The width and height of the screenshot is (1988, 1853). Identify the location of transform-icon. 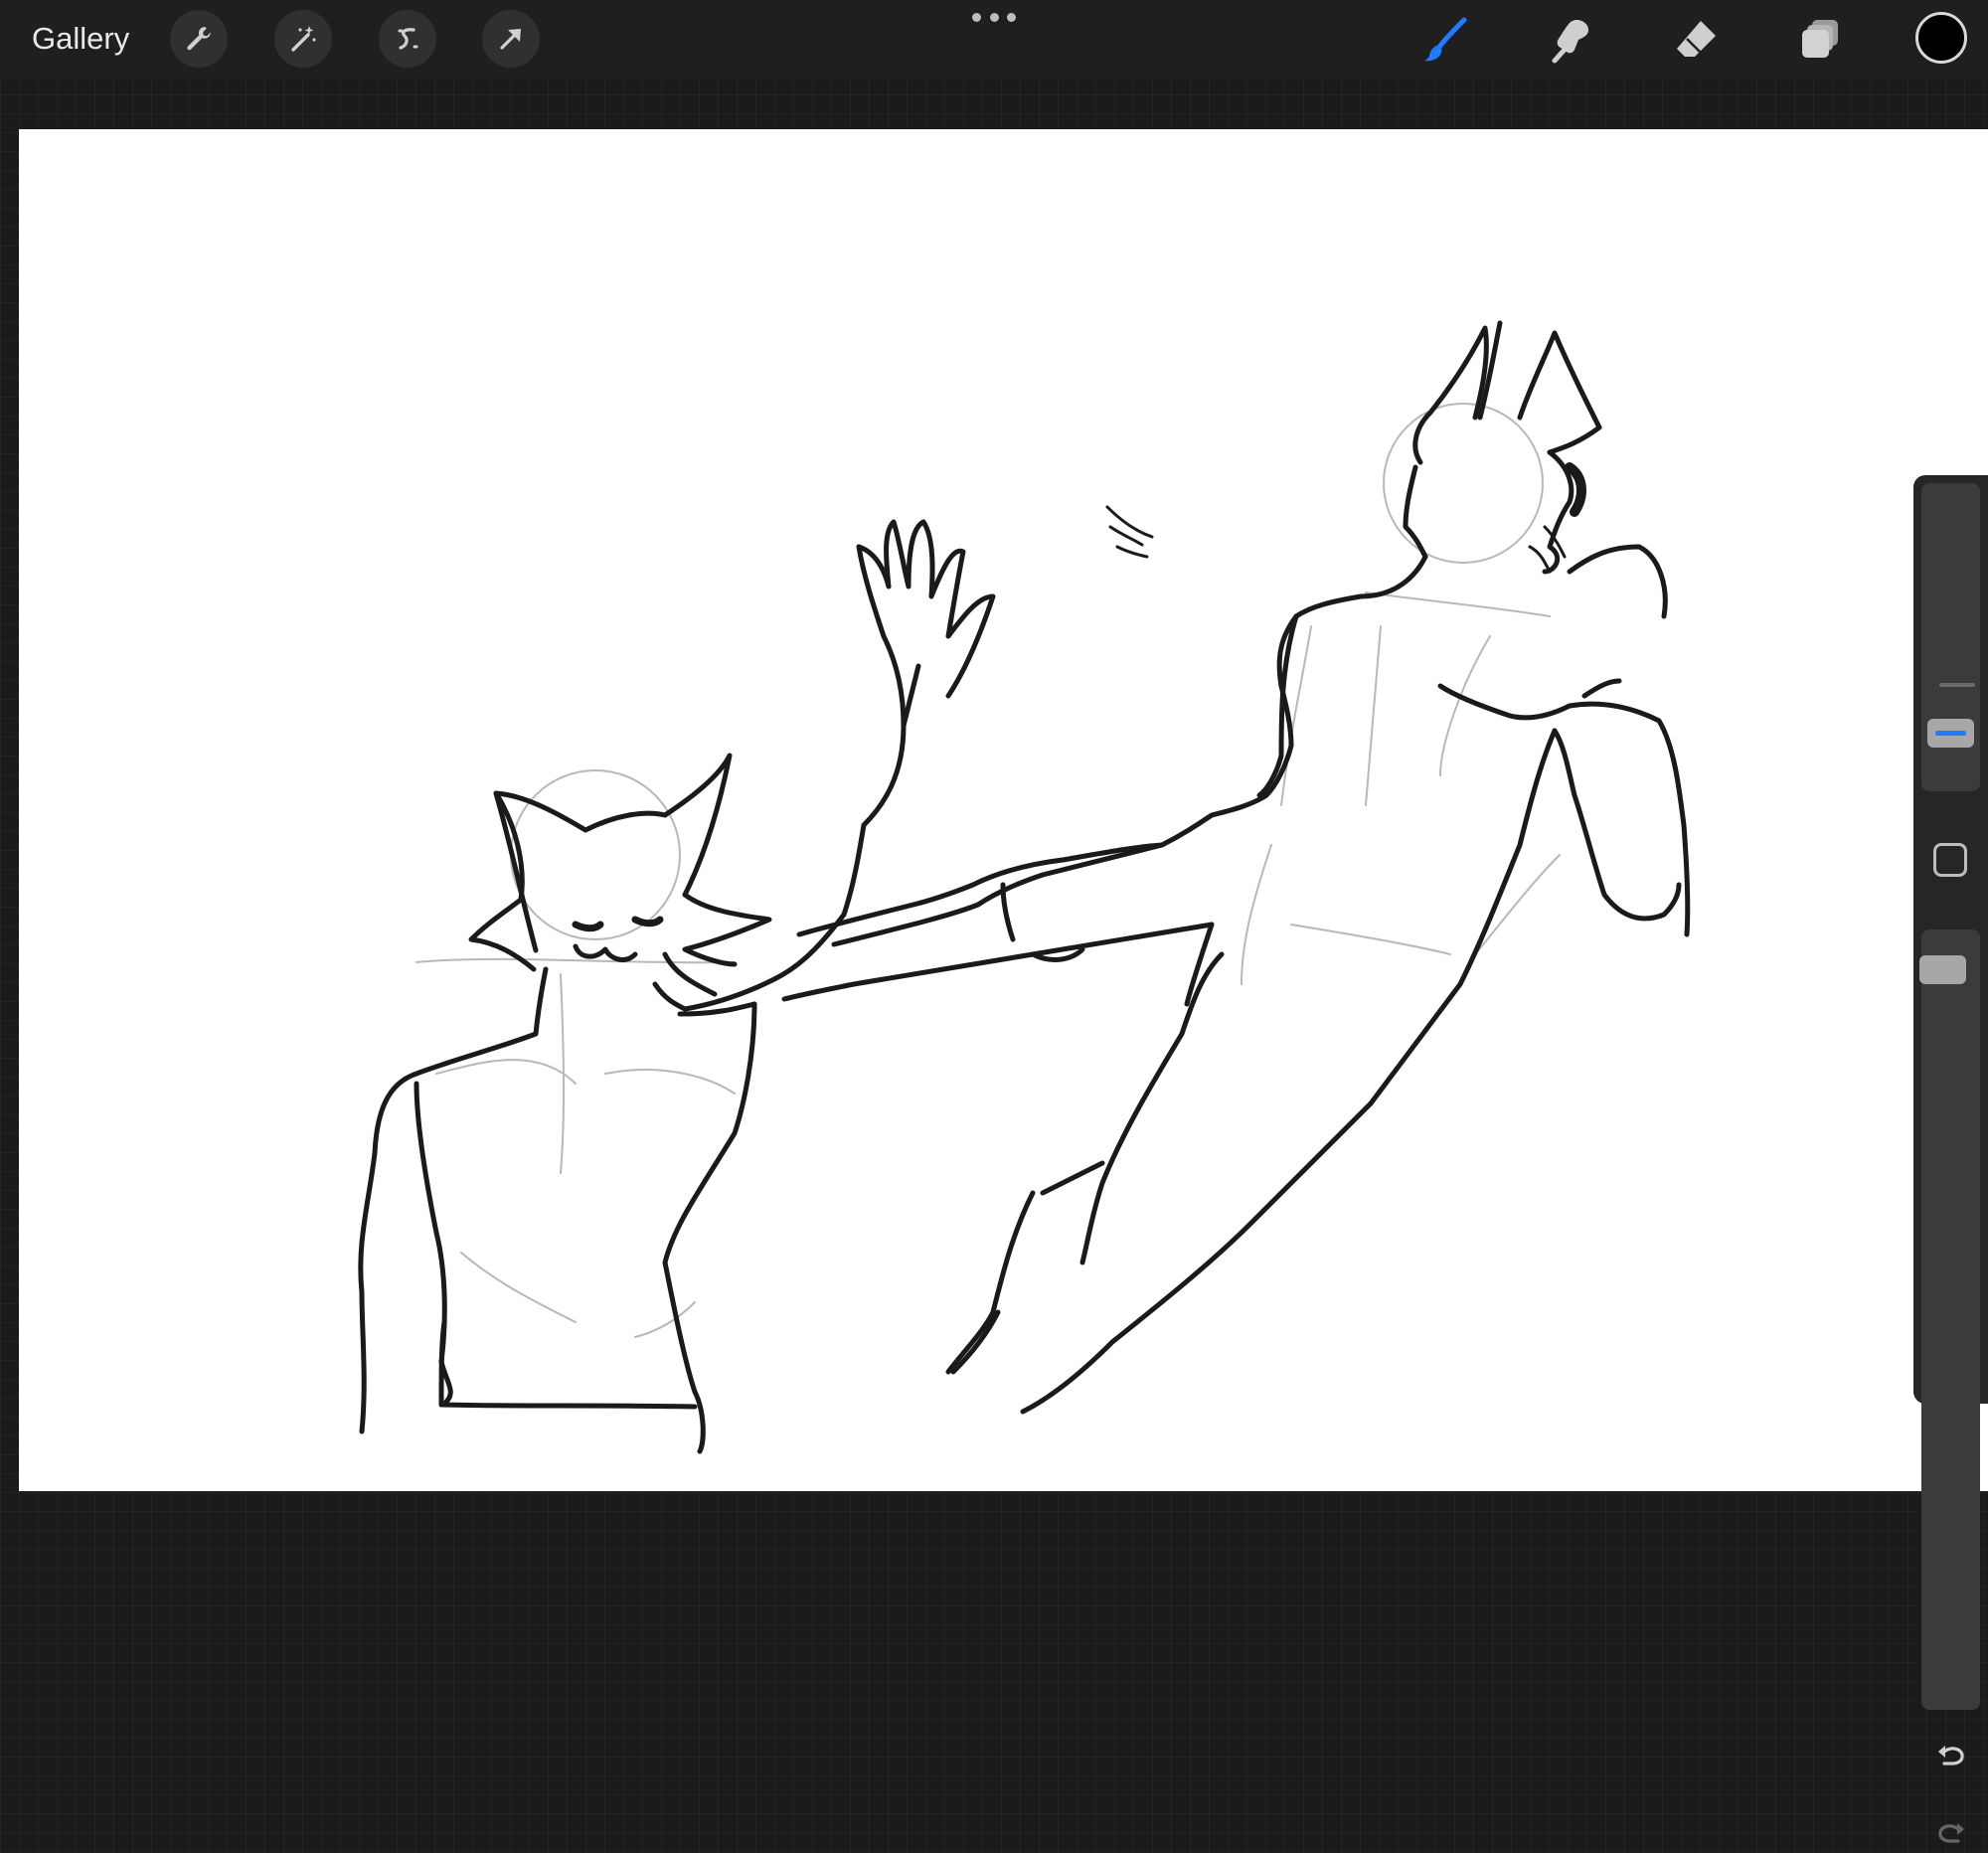
(510, 40).